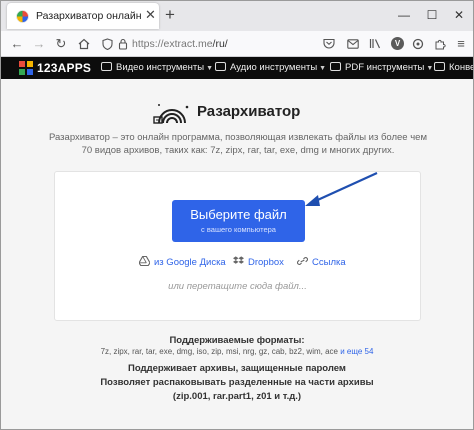  I want to click on extensions-puzzle-icon, so click(440, 44).